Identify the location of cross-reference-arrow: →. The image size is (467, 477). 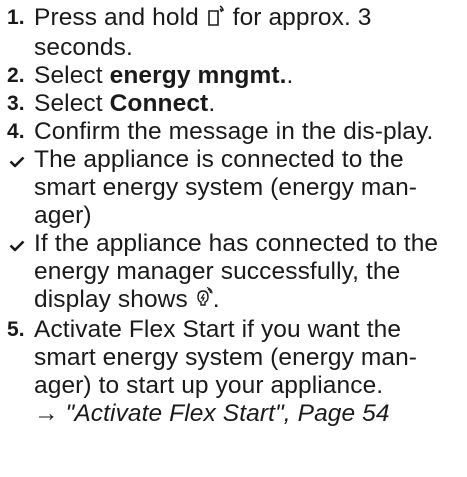
(46, 413).